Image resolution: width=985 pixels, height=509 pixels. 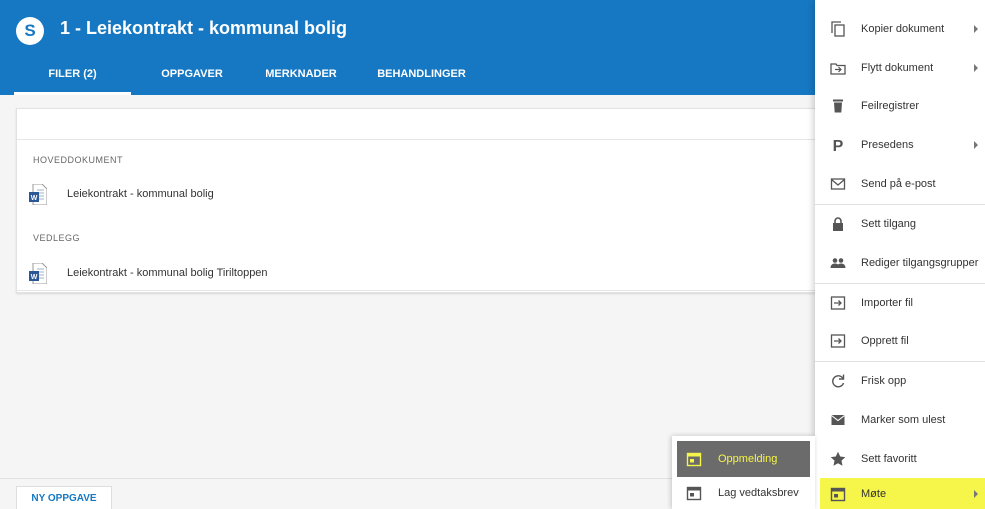 I want to click on copy-icon, so click(x=838, y=29).